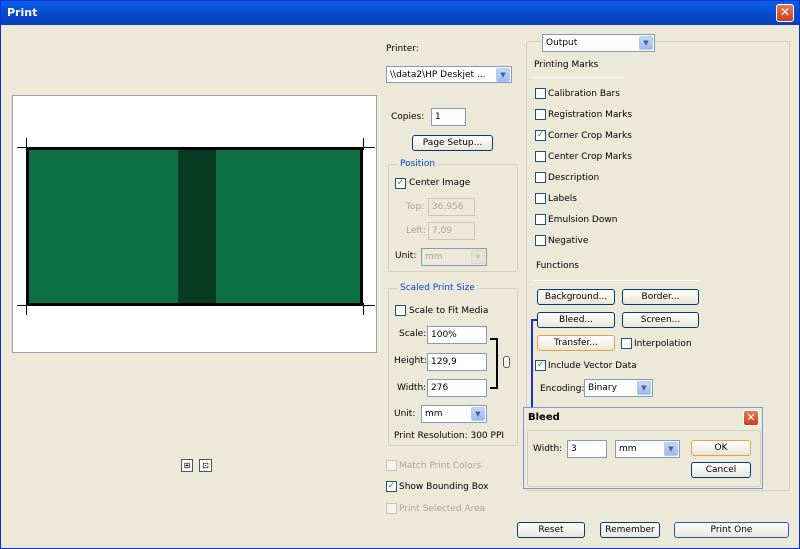 Image resolution: width=800 pixels, height=549 pixels. Describe the element at coordinates (400, 183) in the screenshot. I see `center-image-checkbox: ✓` at that location.